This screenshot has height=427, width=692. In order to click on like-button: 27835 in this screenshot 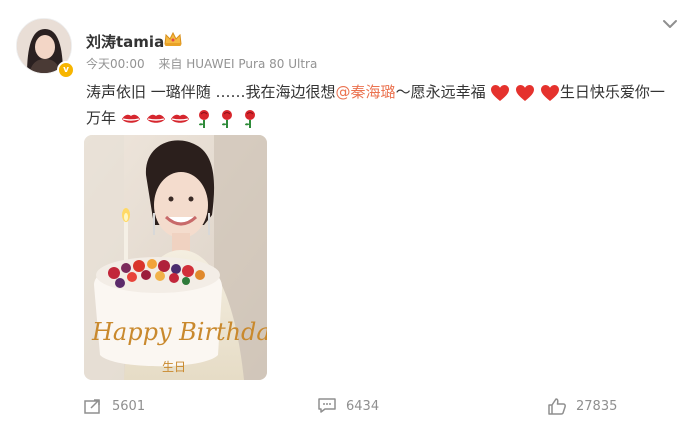, I will do `click(582, 406)`.